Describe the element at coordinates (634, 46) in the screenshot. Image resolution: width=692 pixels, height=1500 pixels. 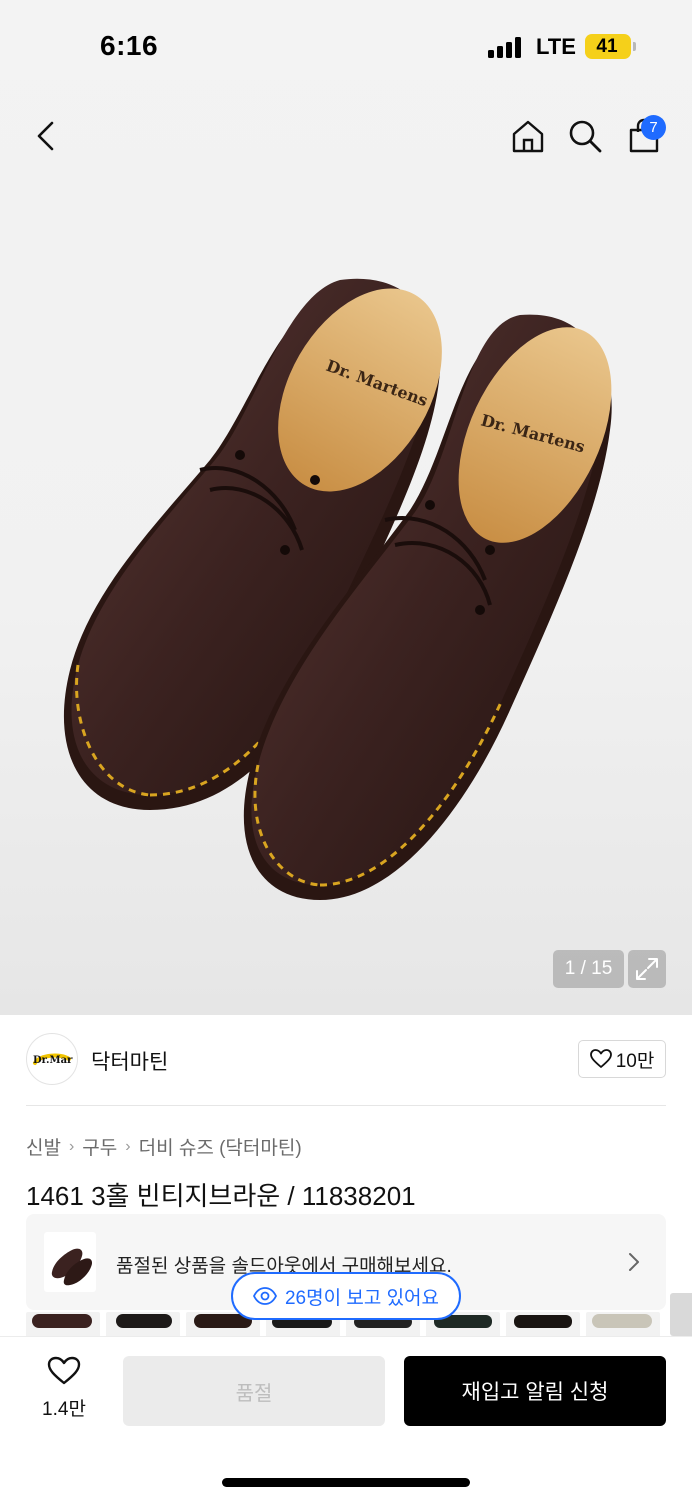
I see `battery-cap` at that location.